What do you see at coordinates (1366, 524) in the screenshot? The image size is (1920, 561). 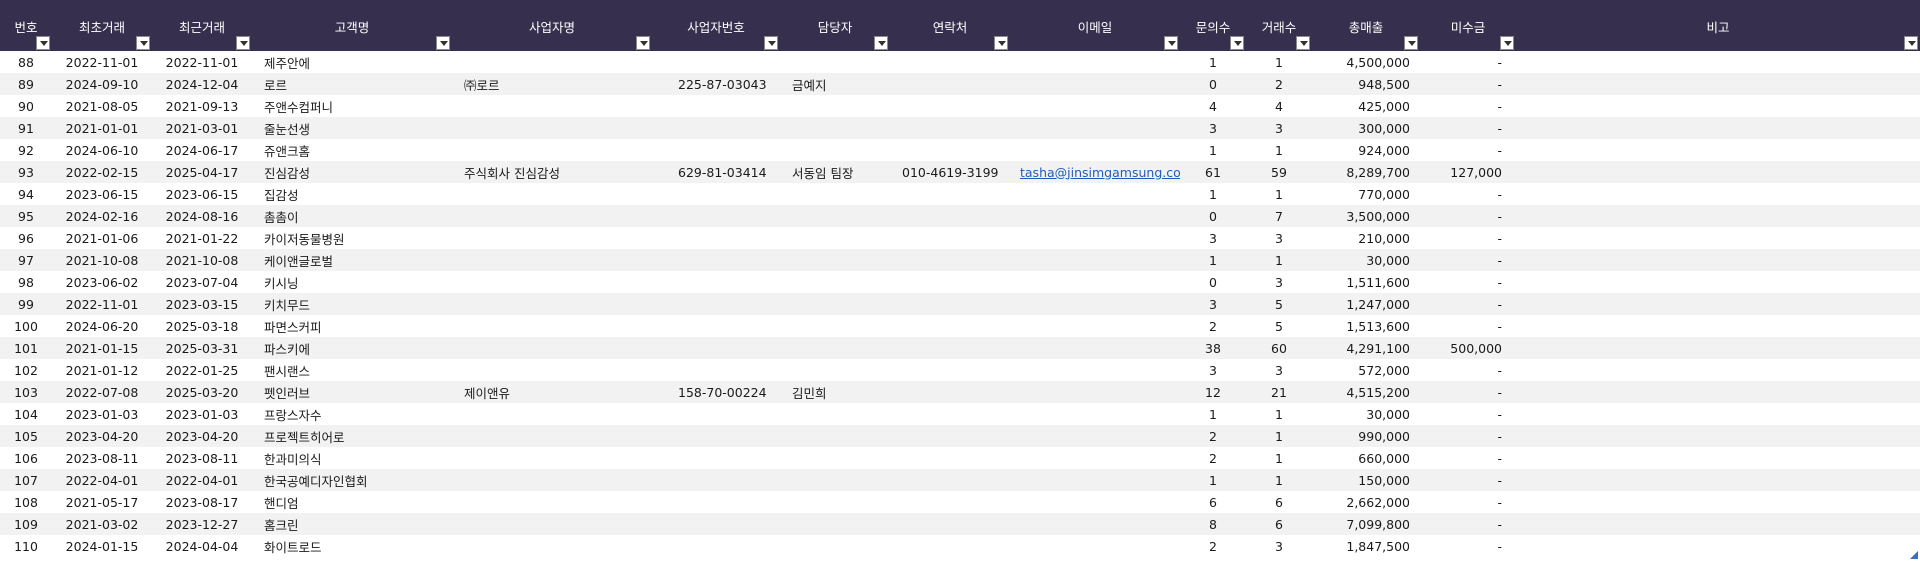 I see `cell-sales: 7,099,800` at bounding box center [1366, 524].